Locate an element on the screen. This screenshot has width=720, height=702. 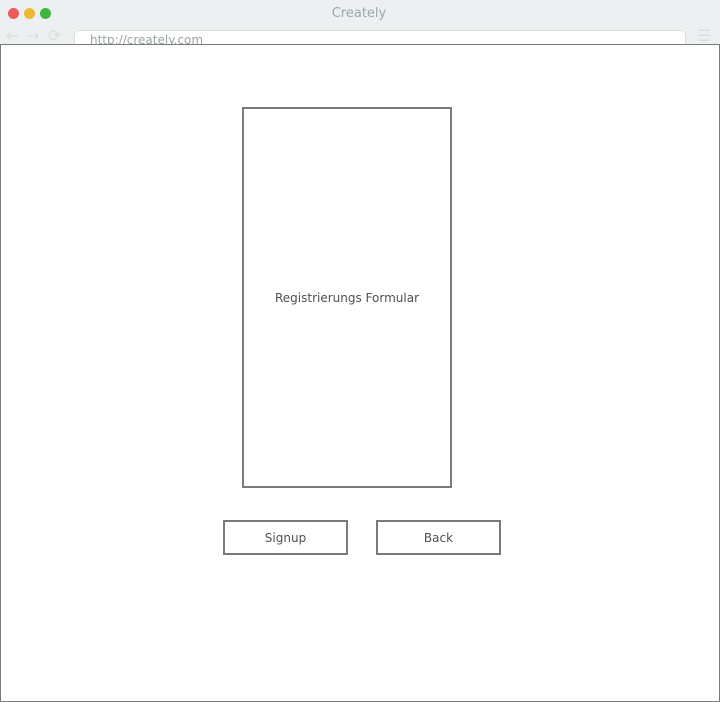
back-arrow-icon: ← is located at coordinates (12, 36).